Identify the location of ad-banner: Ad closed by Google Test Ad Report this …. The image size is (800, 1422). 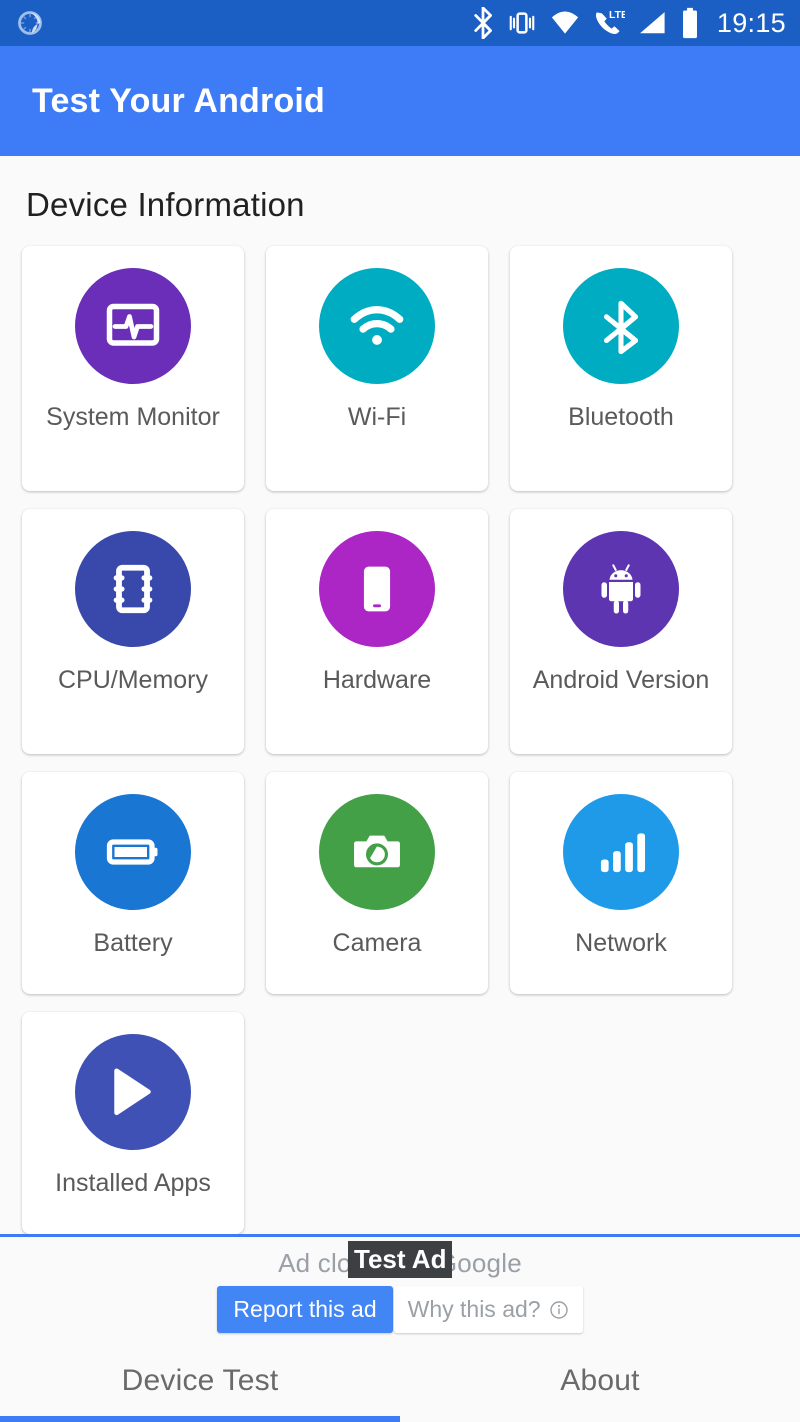
(400, 1286).